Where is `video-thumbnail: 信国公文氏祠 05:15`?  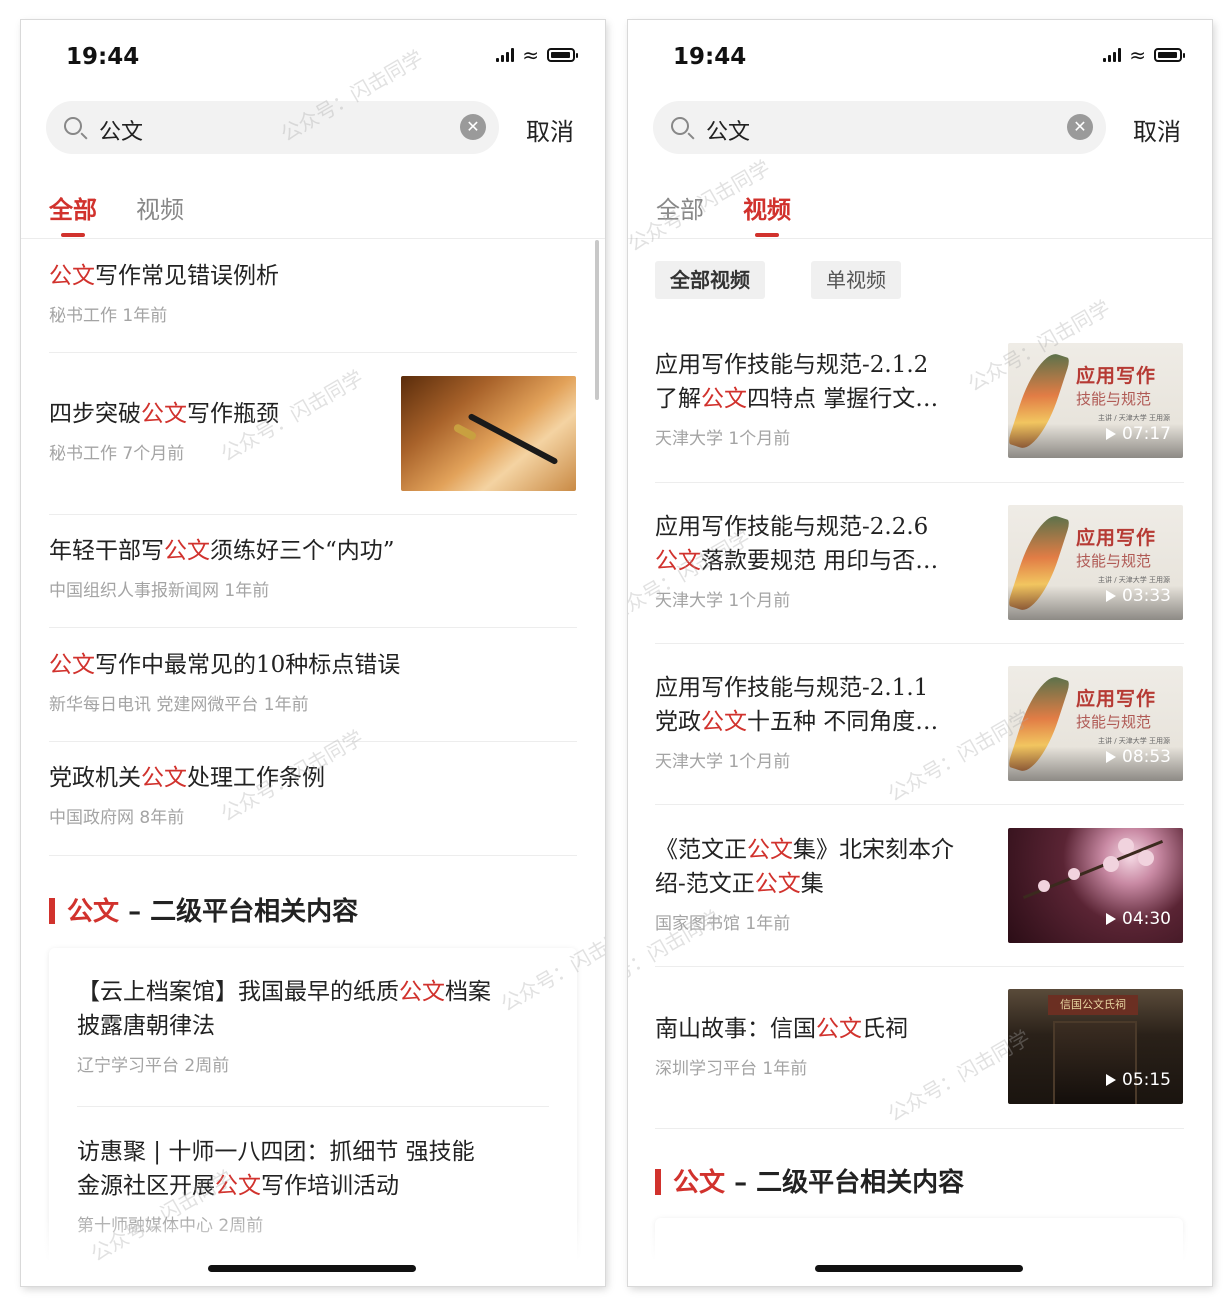 video-thumbnail: 信国公文氏祠 05:15 is located at coordinates (1095, 1046).